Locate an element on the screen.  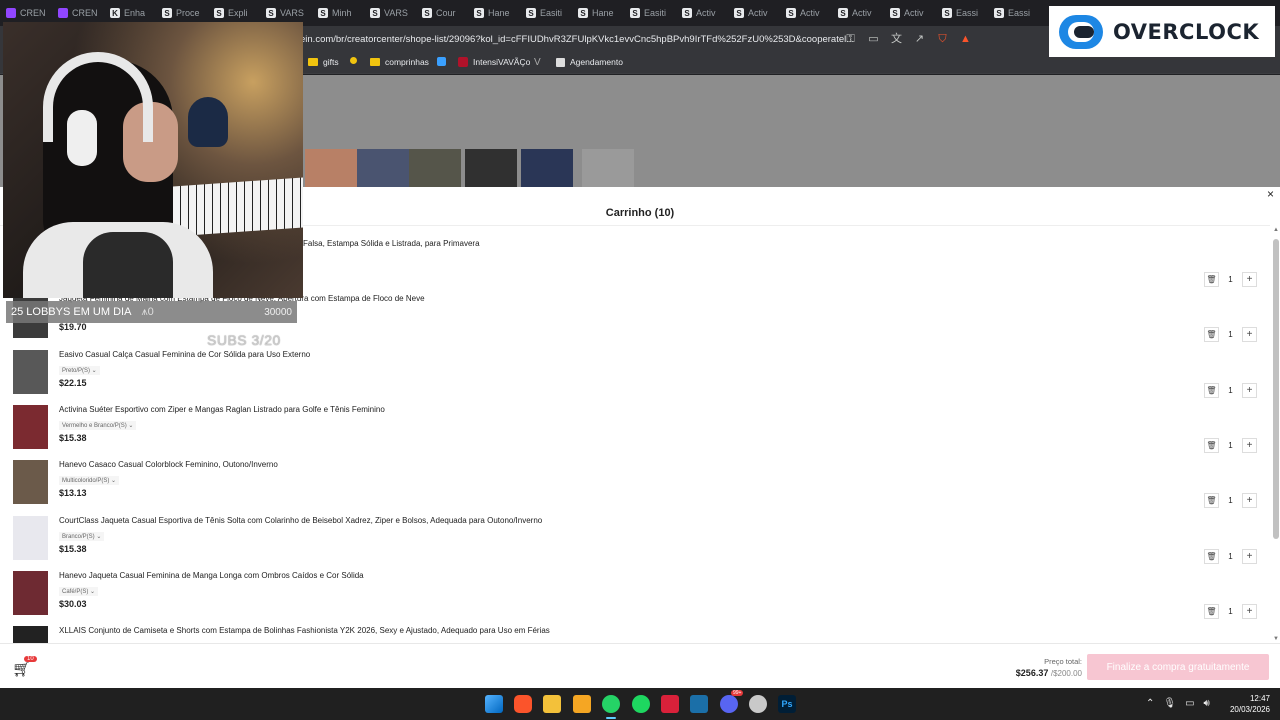
windows-start-icon is located at coordinates (494, 704).